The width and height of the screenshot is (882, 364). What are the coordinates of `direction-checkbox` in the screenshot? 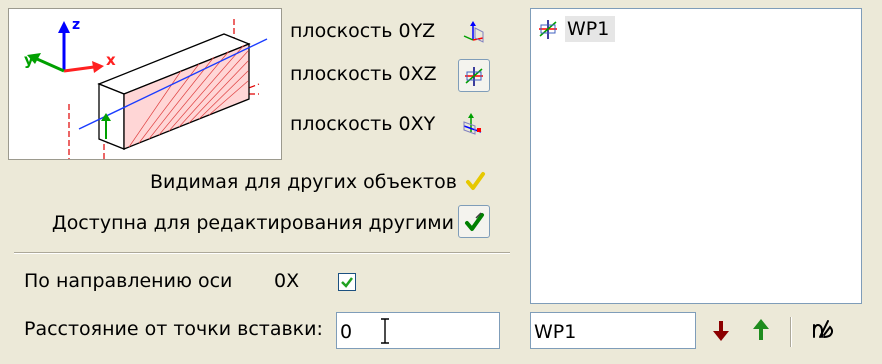 It's located at (347, 282).